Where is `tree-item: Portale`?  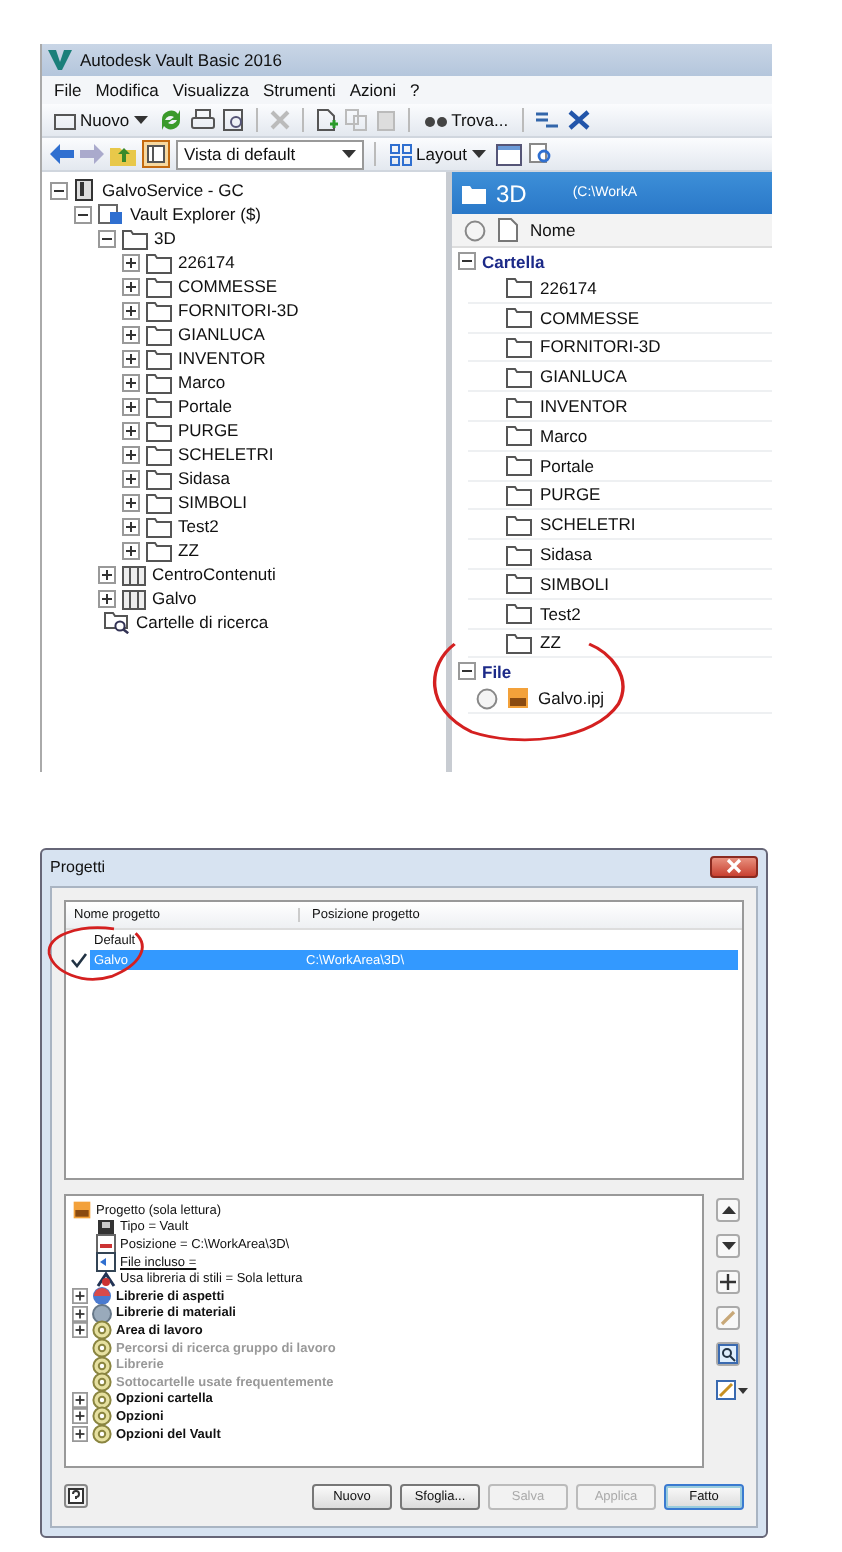
tree-item: Portale is located at coordinates (205, 406).